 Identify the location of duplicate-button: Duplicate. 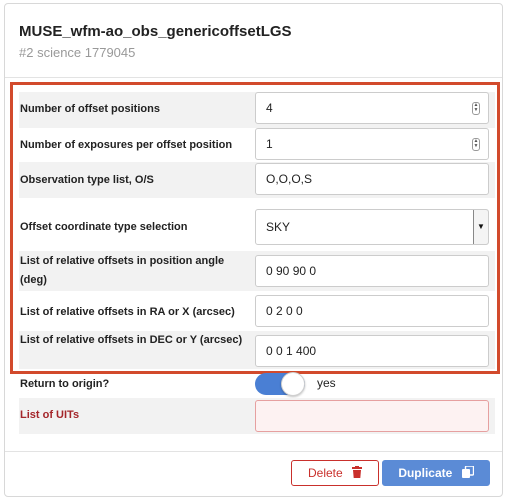
(436, 473).